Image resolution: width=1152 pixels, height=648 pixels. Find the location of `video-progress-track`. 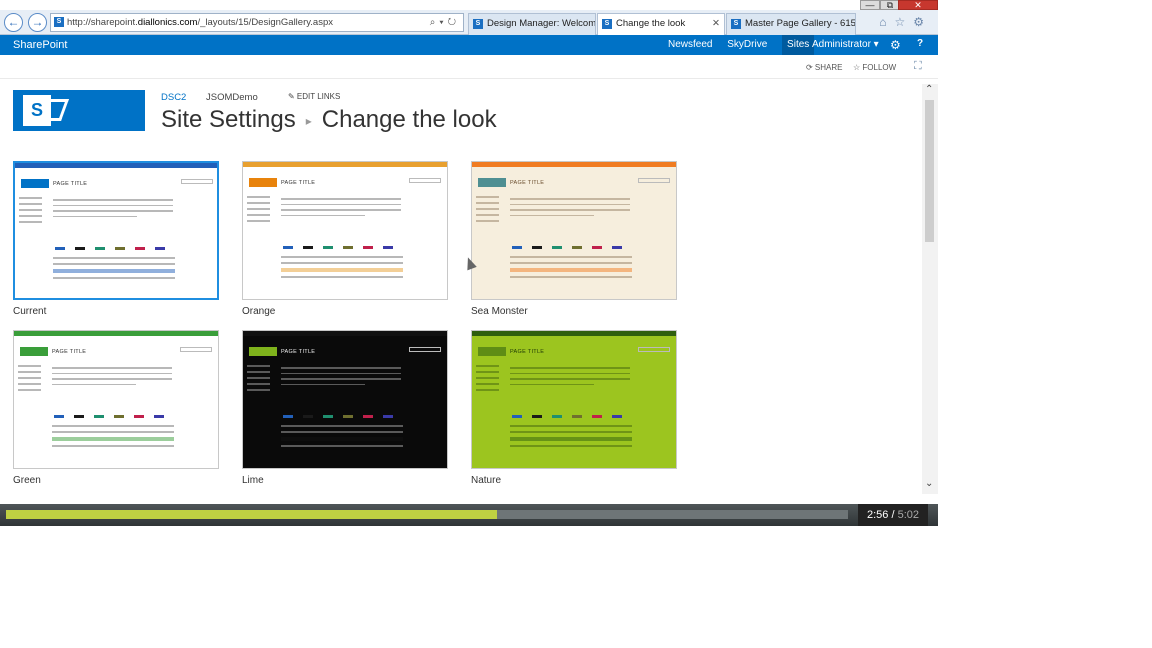

video-progress-track is located at coordinates (427, 514).